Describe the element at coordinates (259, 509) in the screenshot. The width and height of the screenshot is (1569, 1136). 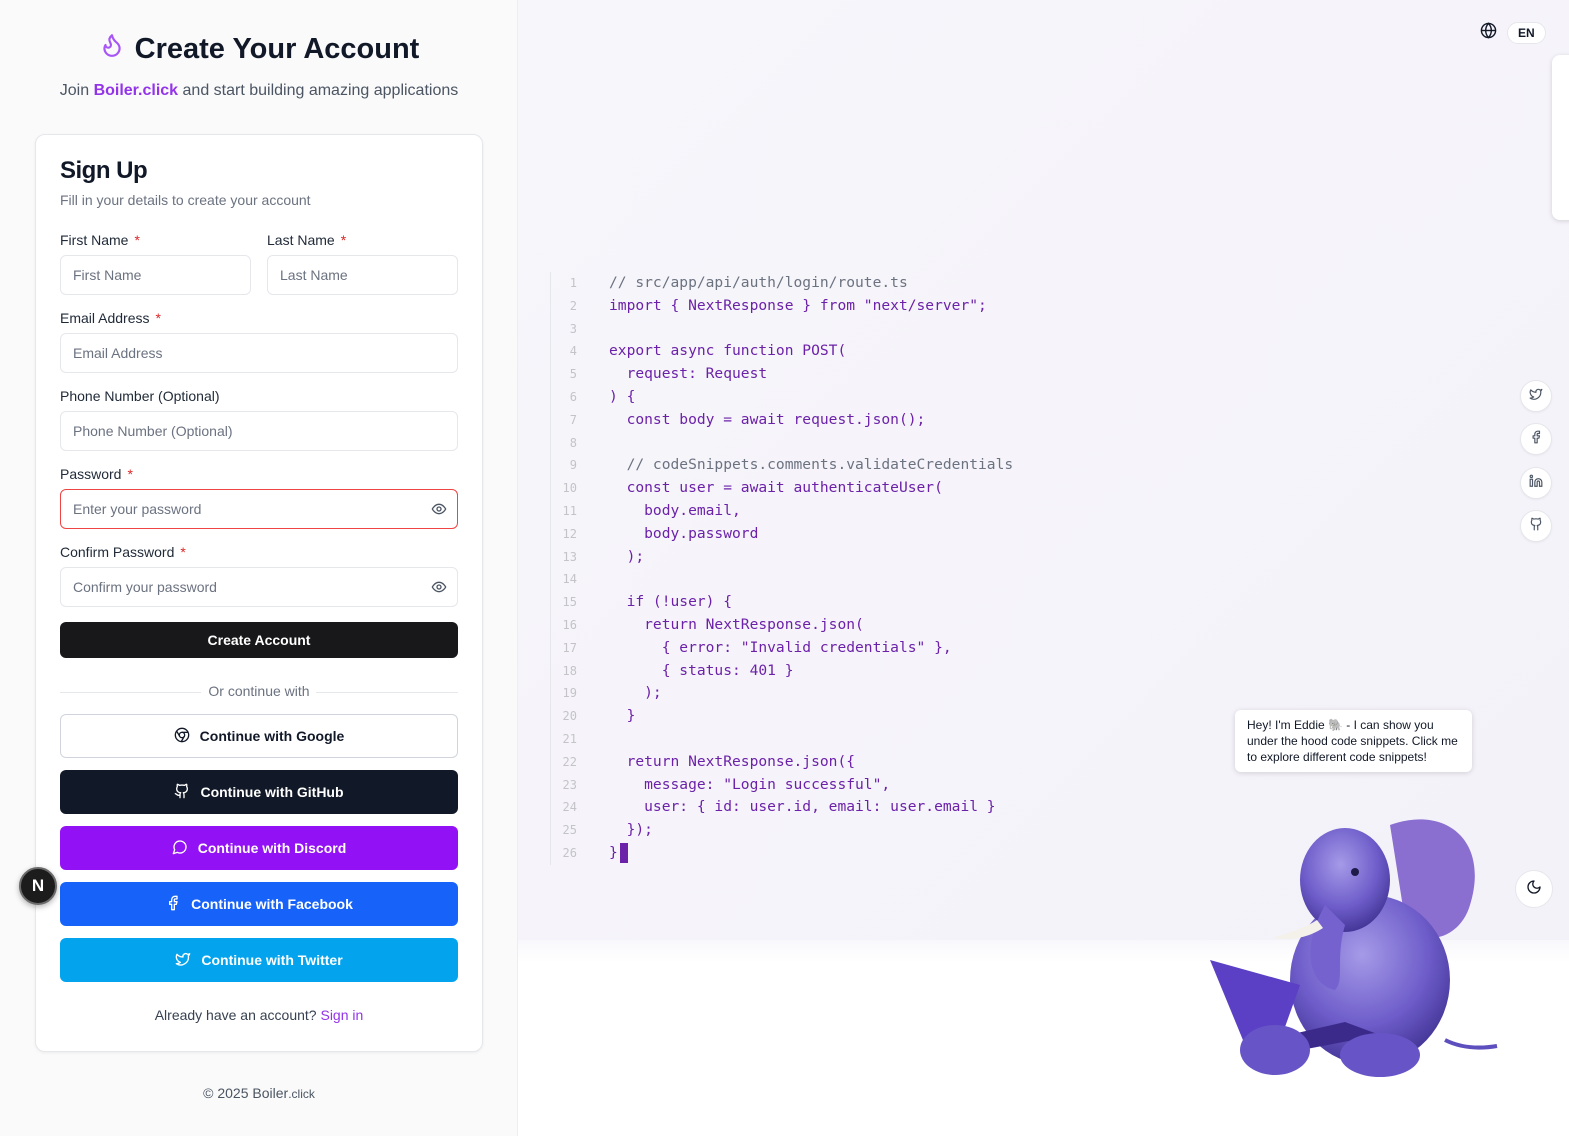
I see `password-field` at that location.